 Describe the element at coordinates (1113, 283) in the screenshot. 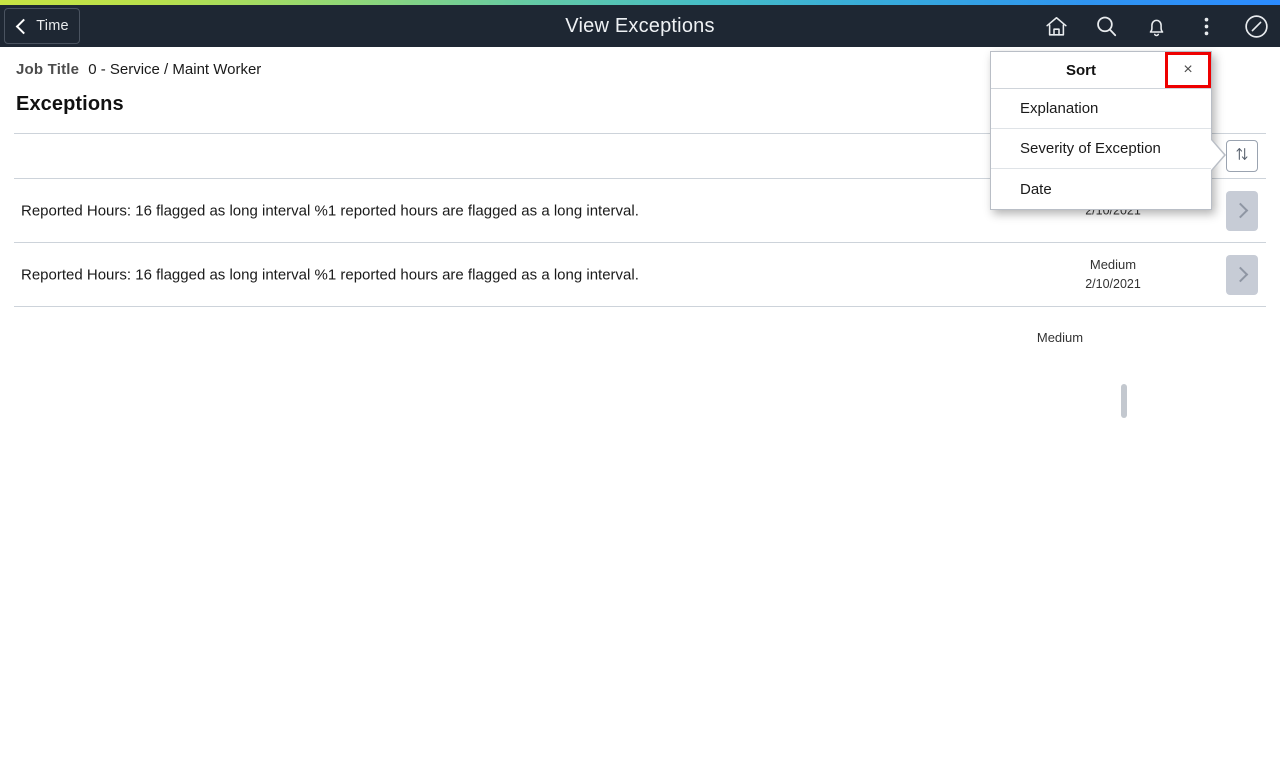

I see `exception-date: 2/10/2021` at that location.